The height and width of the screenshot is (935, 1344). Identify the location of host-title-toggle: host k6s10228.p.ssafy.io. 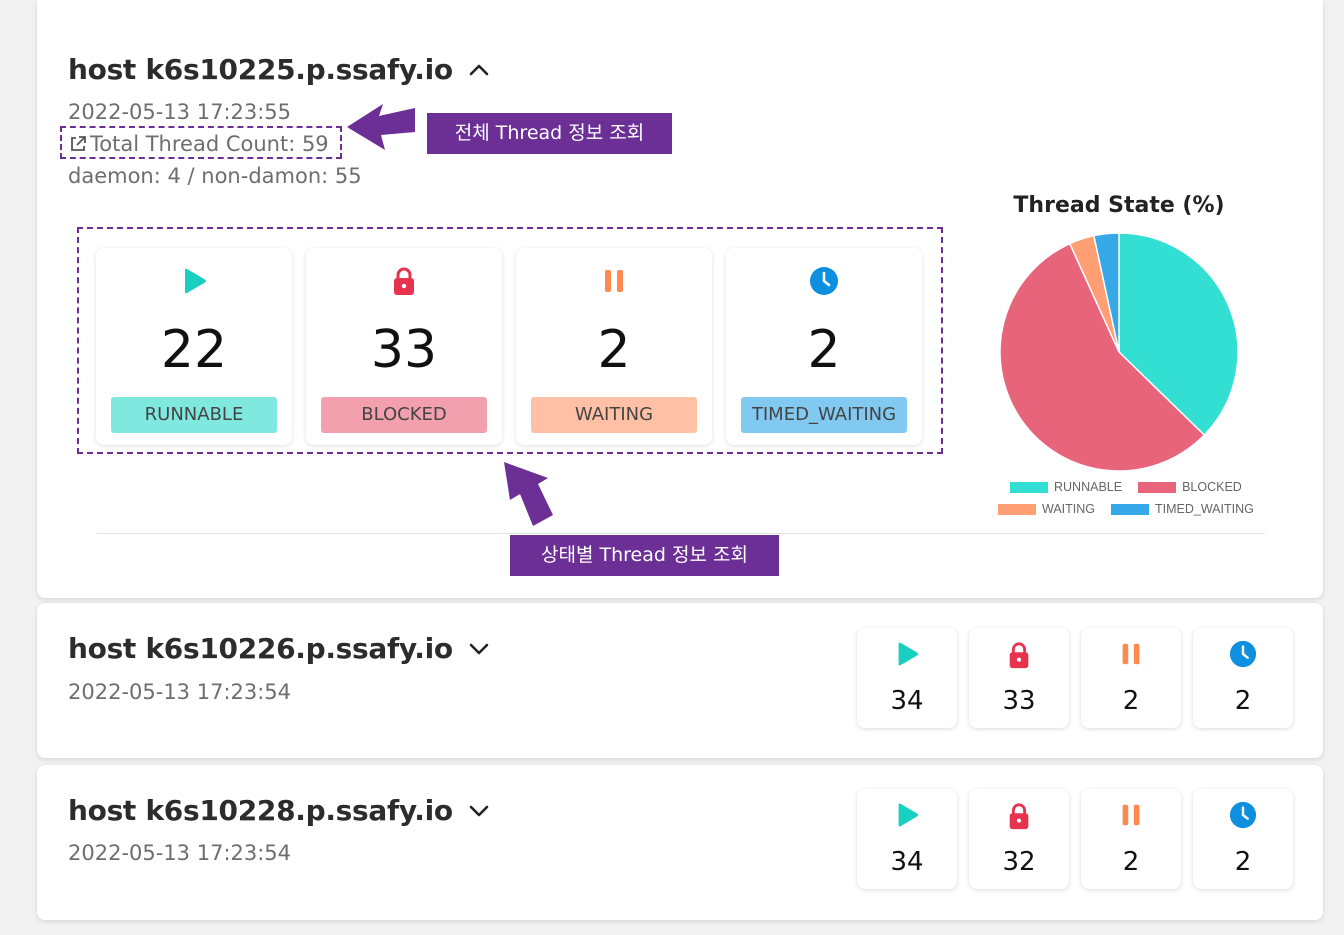
(279, 810).